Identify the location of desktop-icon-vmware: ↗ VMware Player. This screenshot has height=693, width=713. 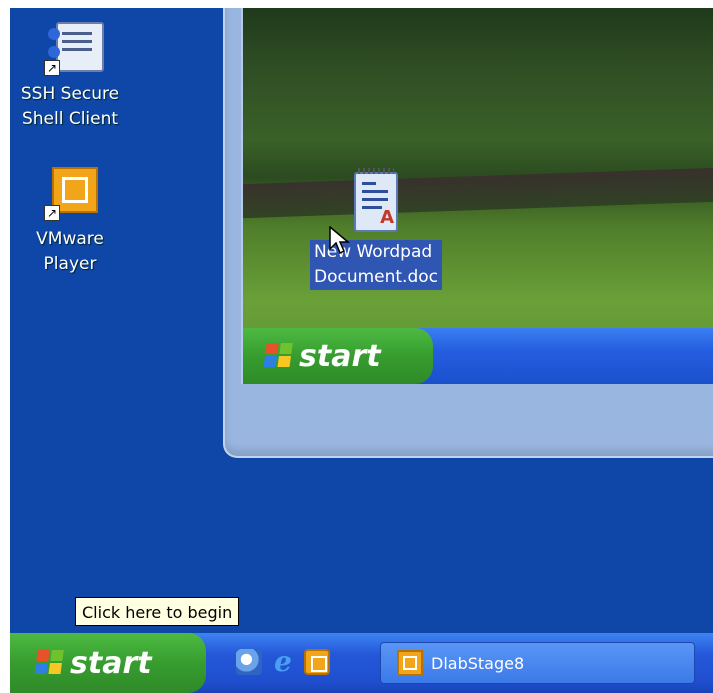
(70, 220).